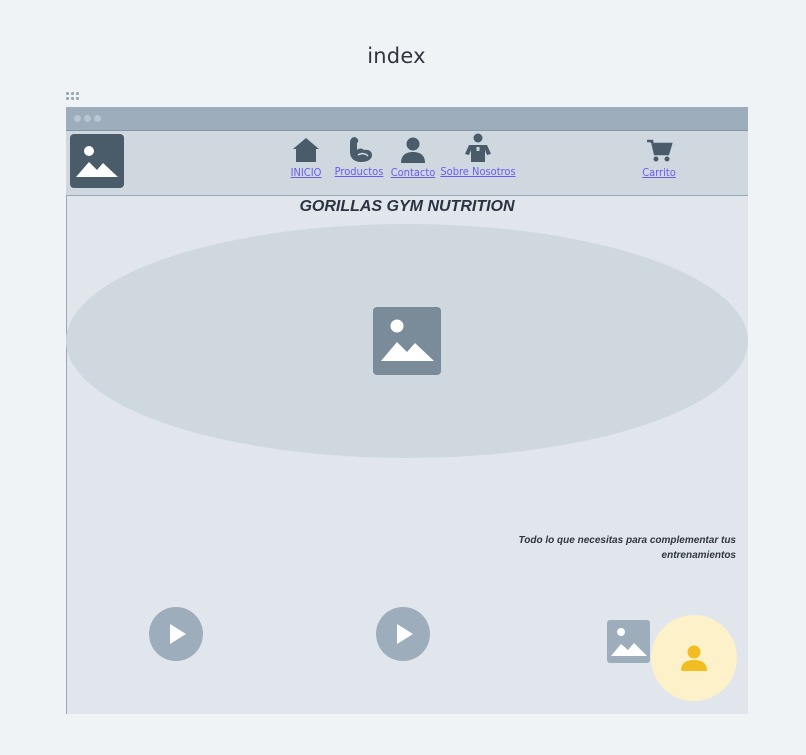 This screenshot has width=806, height=755. Describe the element at coordinates (306, 163) in the screenshot. I see `nav-item-inicio: INICIO` at that location.